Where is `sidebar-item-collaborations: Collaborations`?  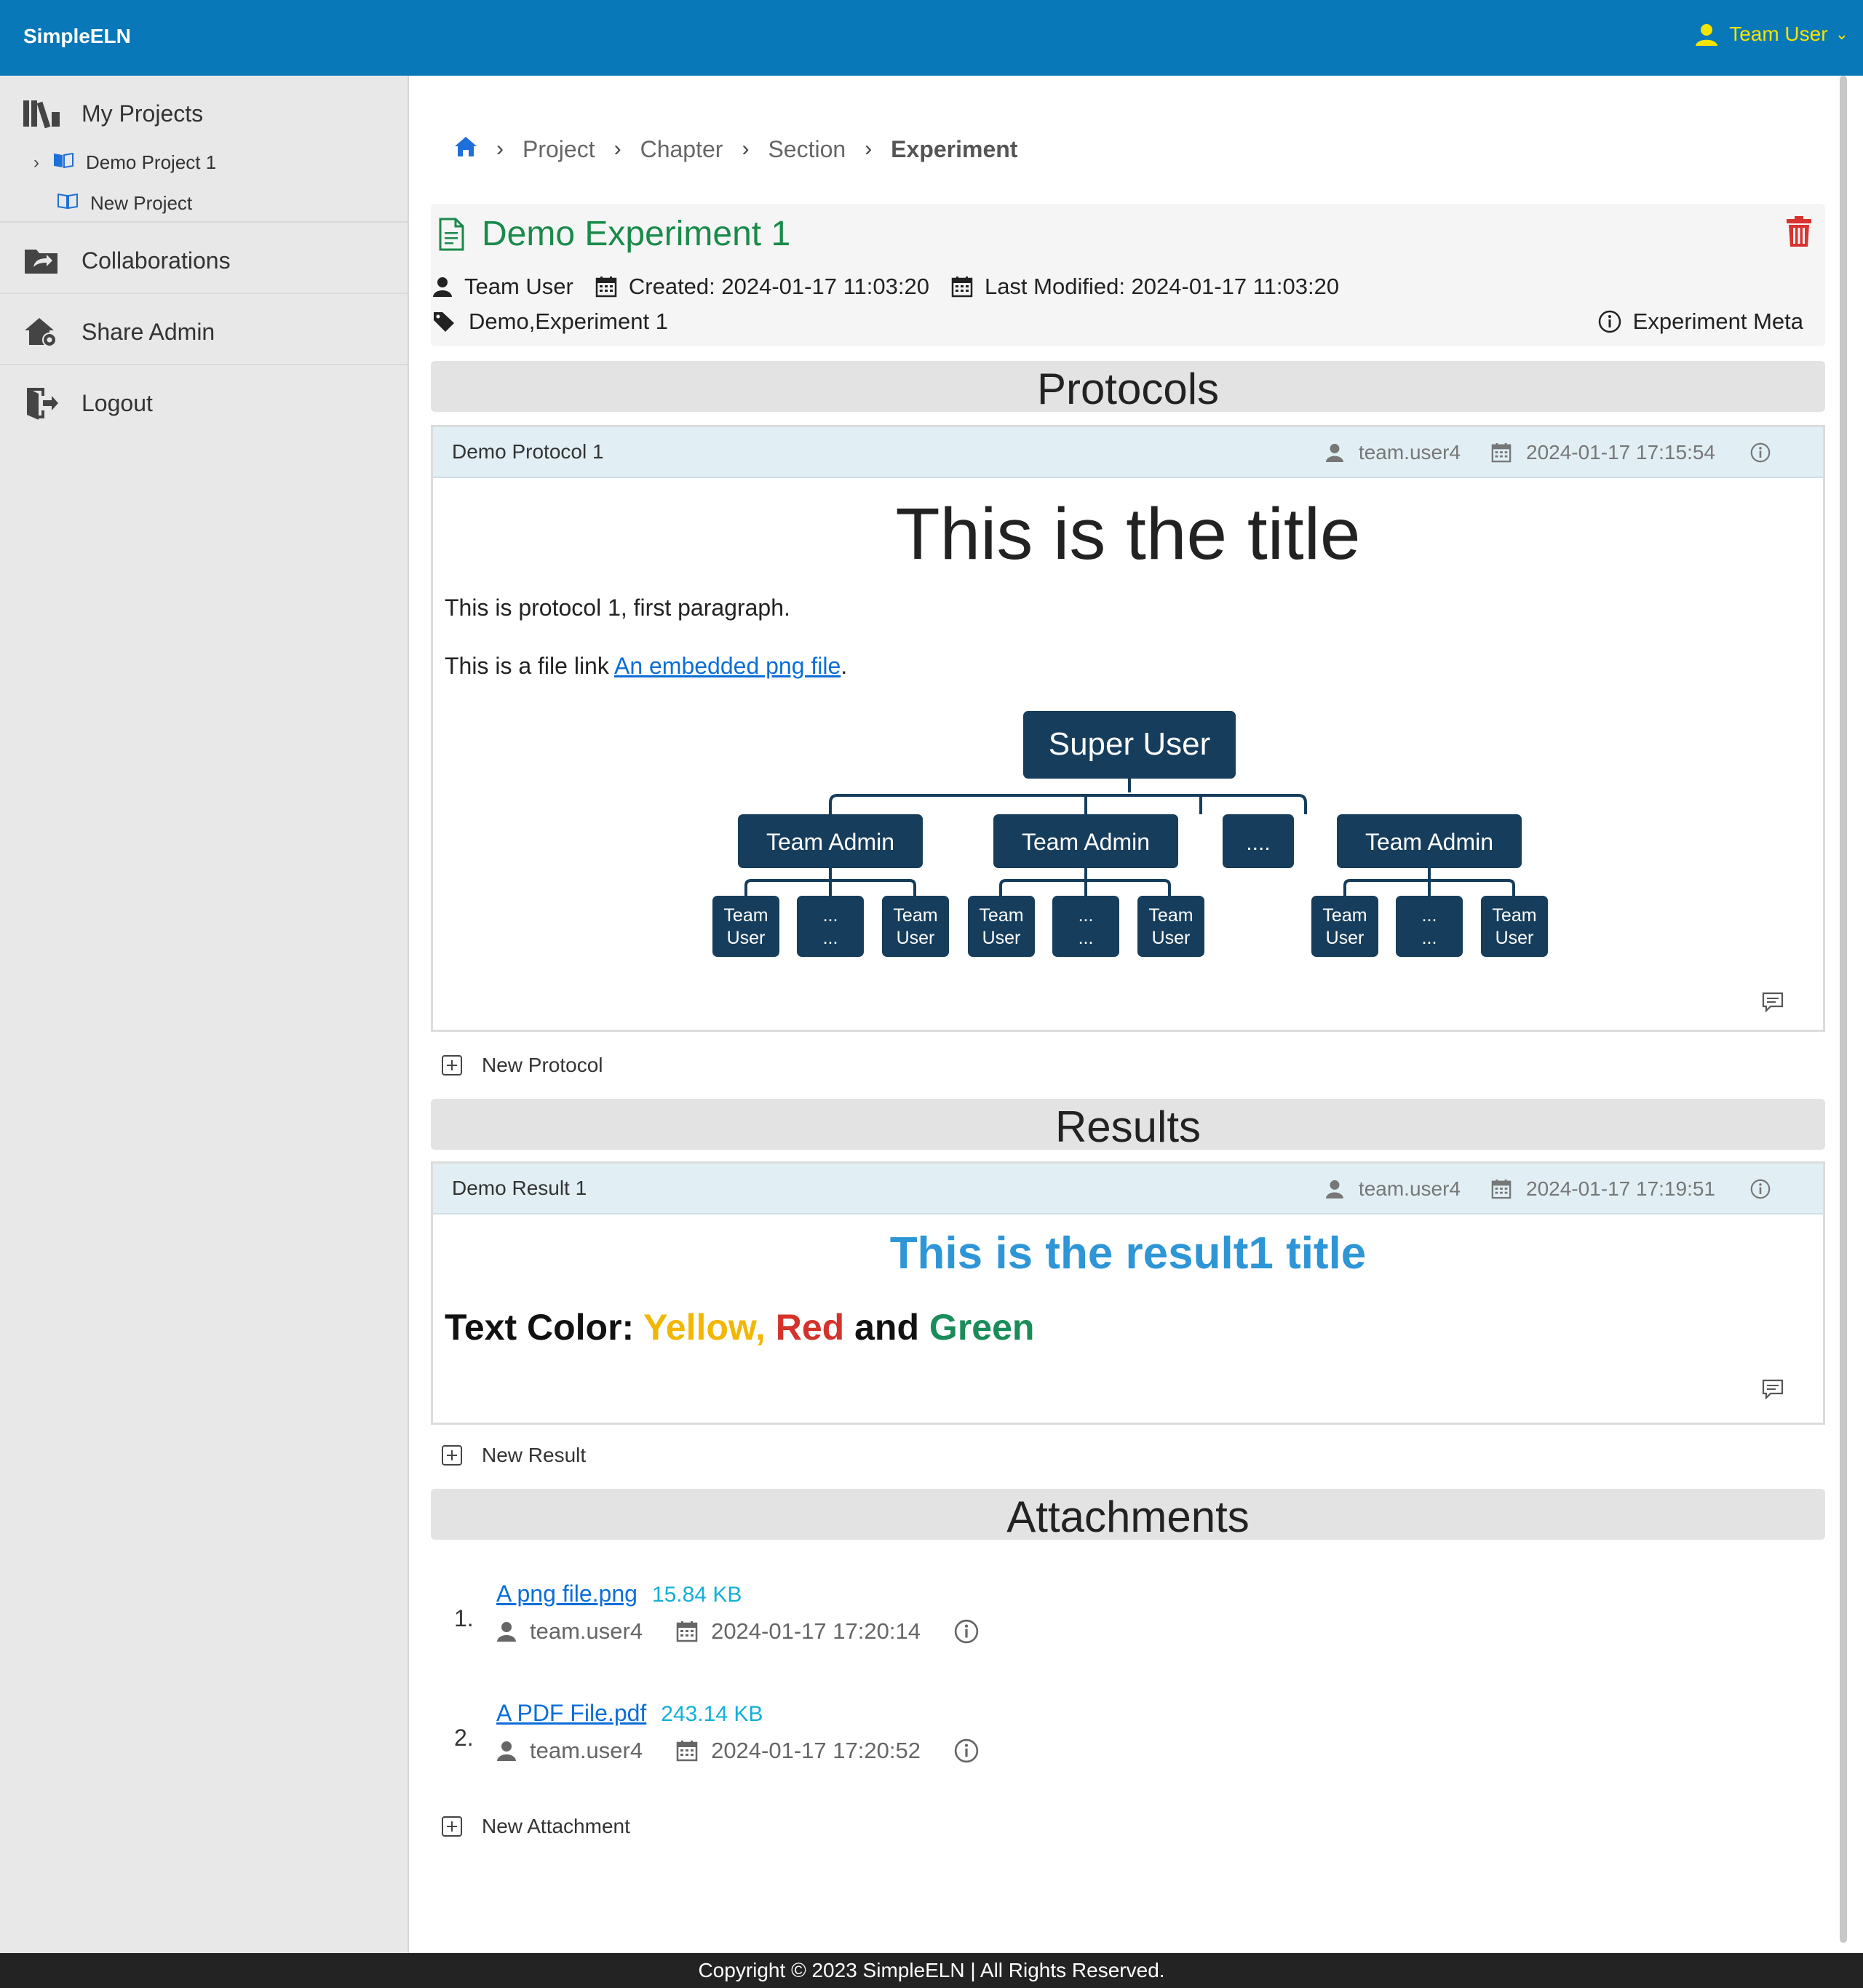
sidebar-item-collaborations: Collaborations is located at coordinates (204, 260).